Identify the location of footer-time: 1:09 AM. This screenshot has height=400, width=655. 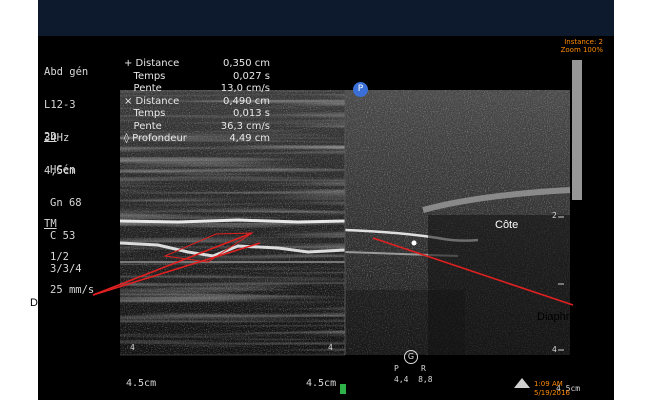
(548, 384).